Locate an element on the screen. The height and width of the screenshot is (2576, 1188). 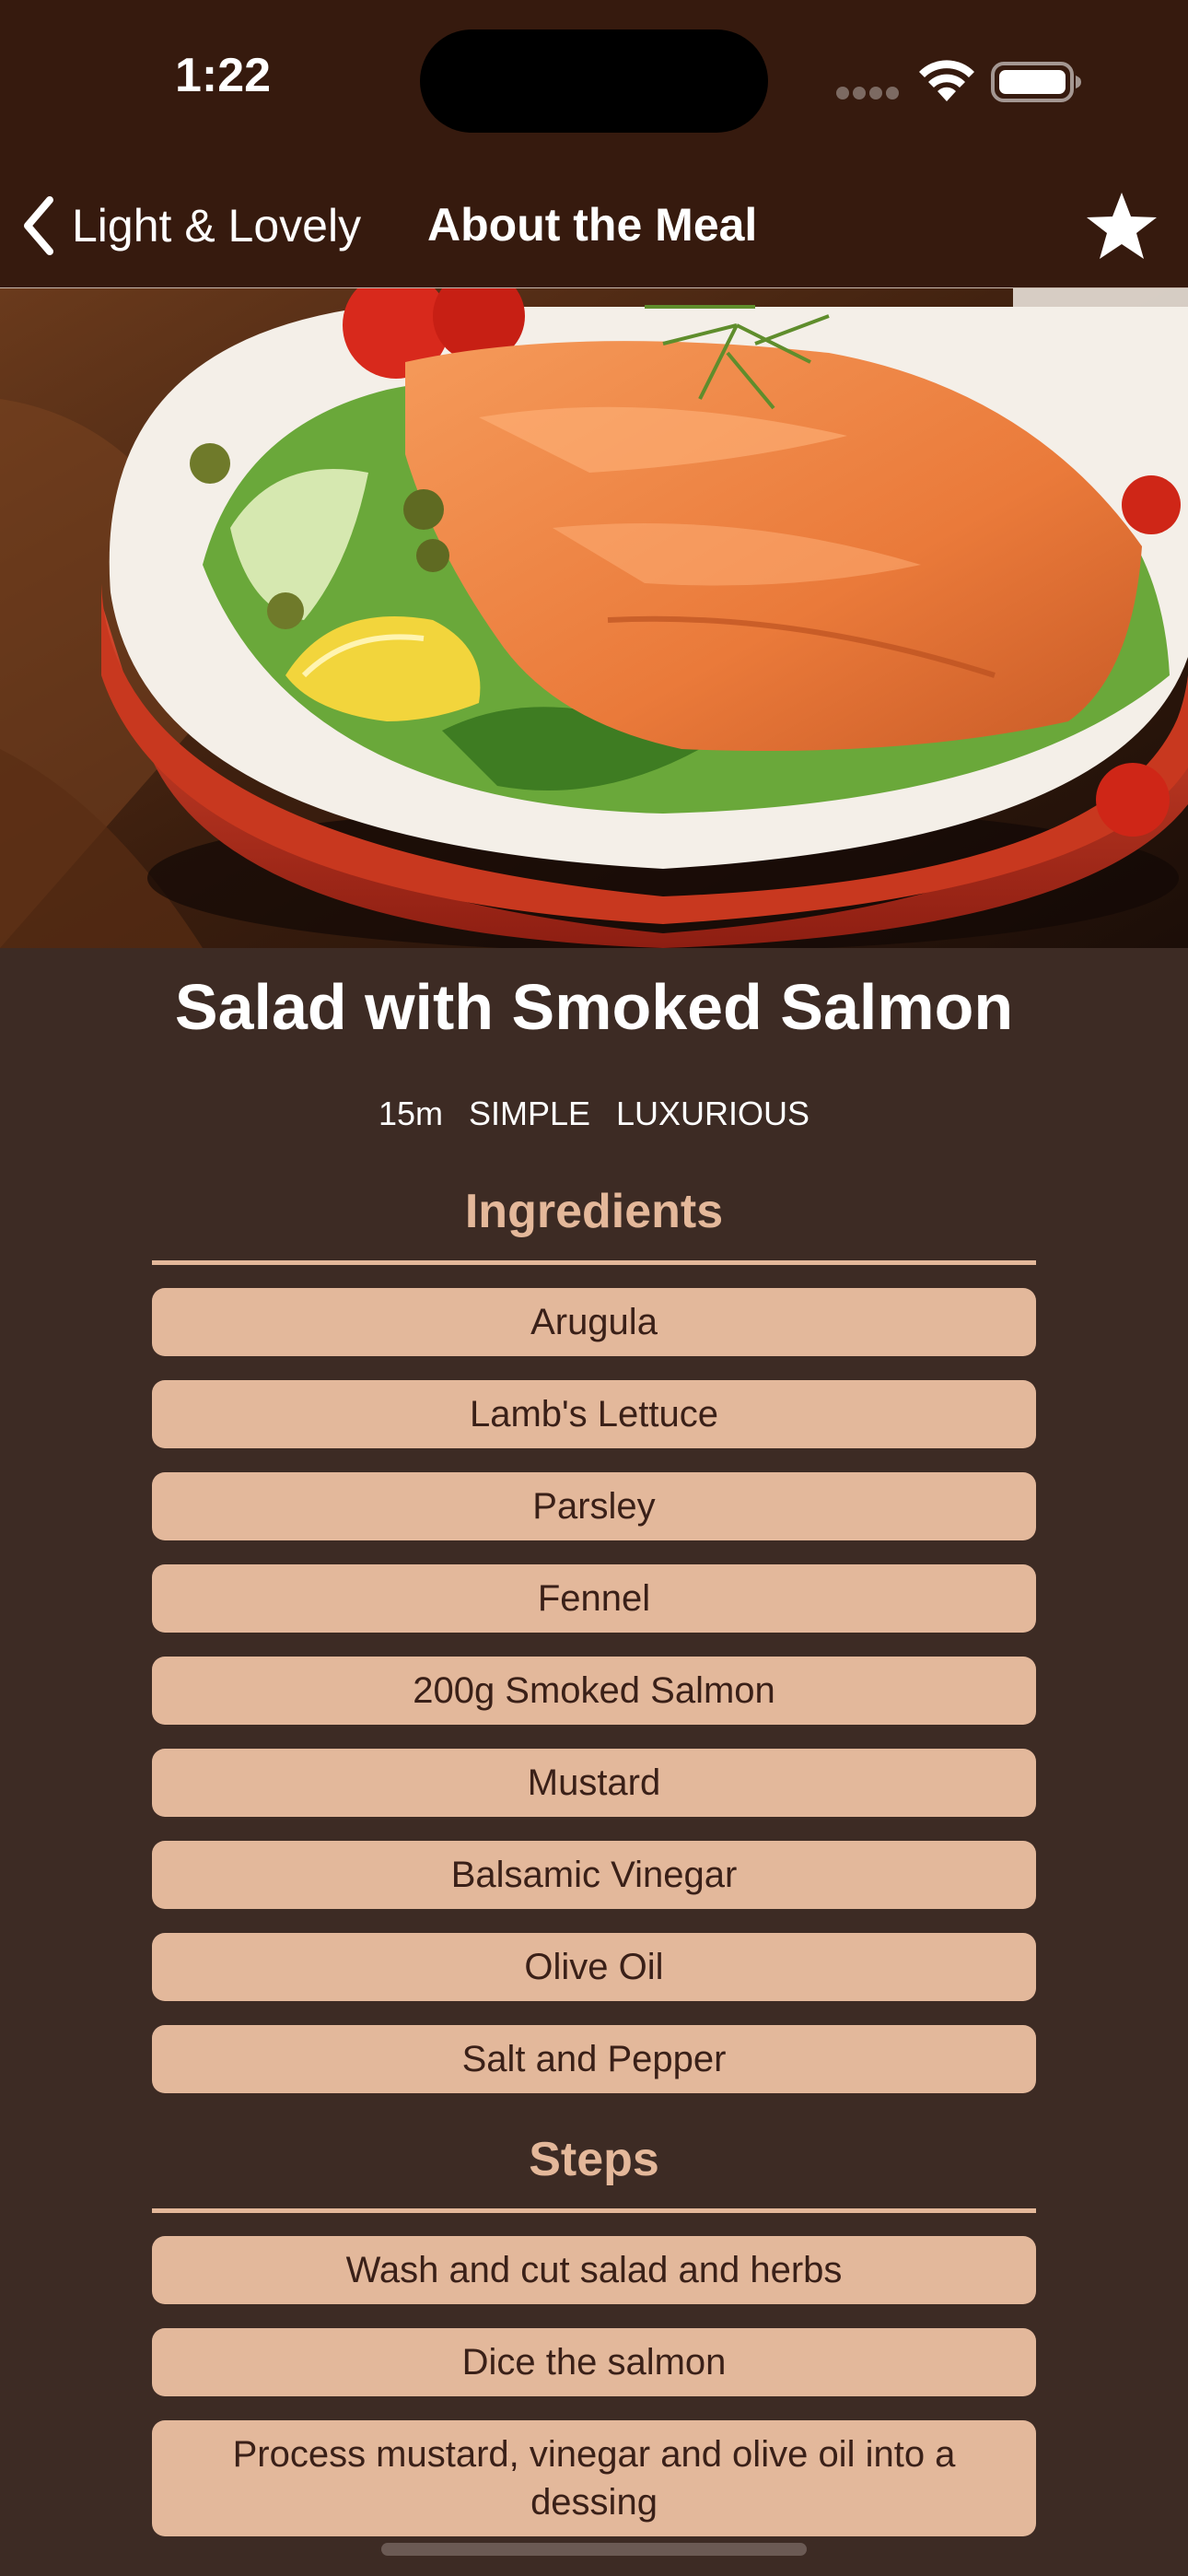
ingredient-item: Salt and Pepper is located at coordinates (594, 2059).